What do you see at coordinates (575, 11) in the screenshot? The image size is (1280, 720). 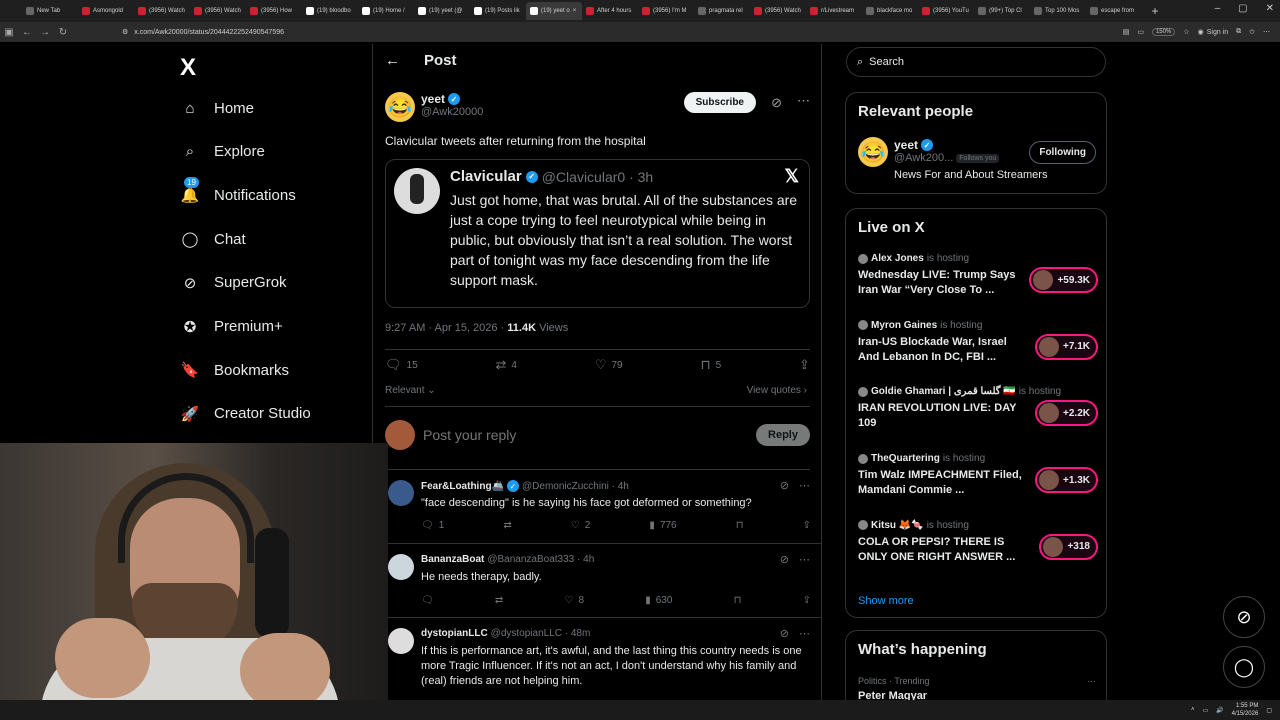 I see `tab-close-icon: ×` at bounding box center [575, 11].